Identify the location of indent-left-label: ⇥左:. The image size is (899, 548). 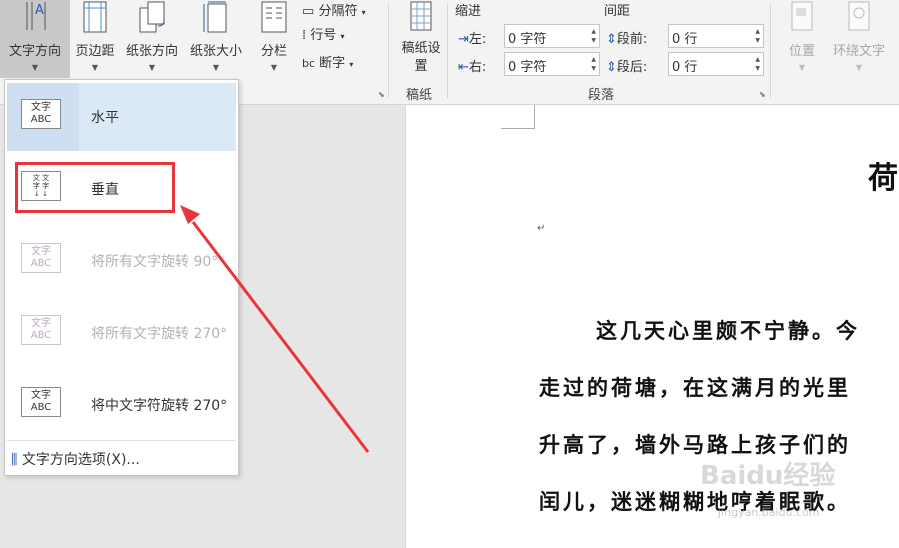
(472, 37).